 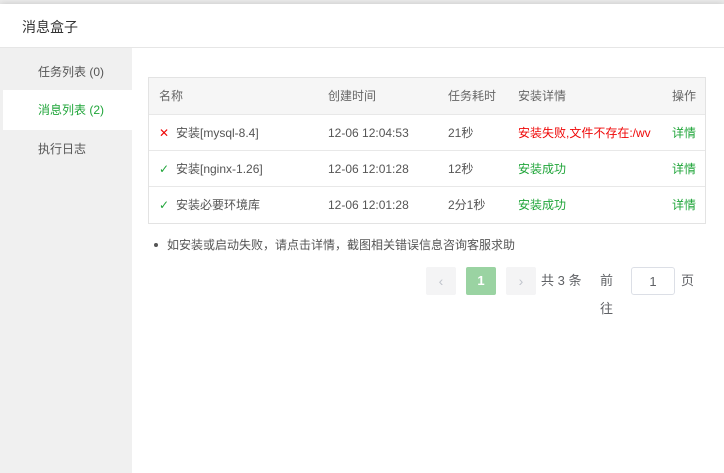 What do you see at coordinates (472, 96) in the screenshot?
I see `column-header-duration: 任务耗时` at bounding box center [472, 96].